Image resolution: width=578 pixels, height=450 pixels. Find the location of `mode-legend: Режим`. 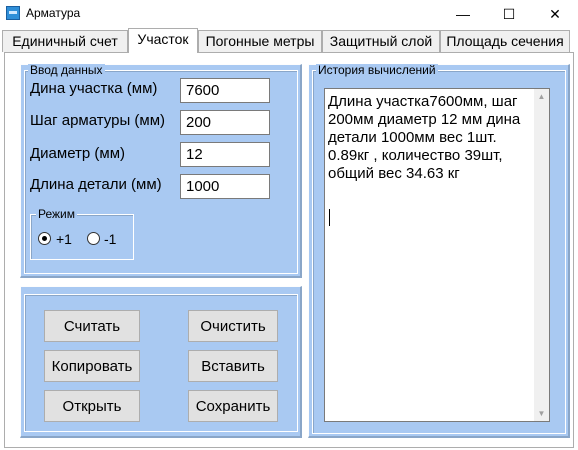

mode-legend: Режим is located at coordinates (56, 214).